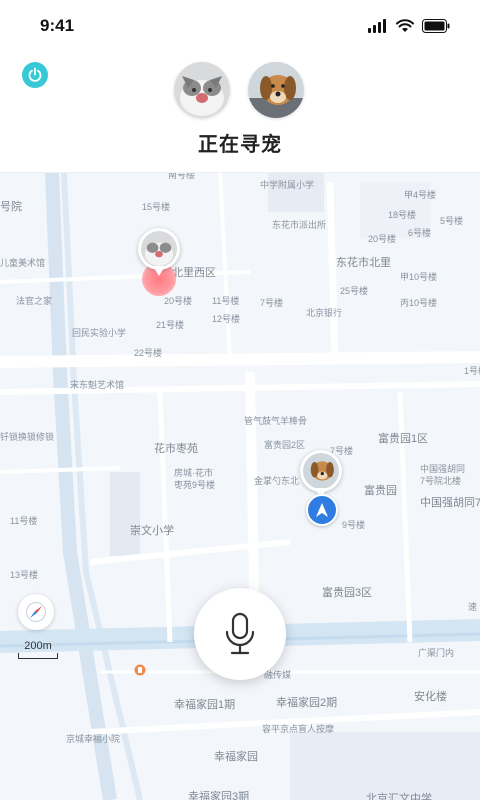  I want to click on map-label: 儿童美术馆, so click(23, 263).